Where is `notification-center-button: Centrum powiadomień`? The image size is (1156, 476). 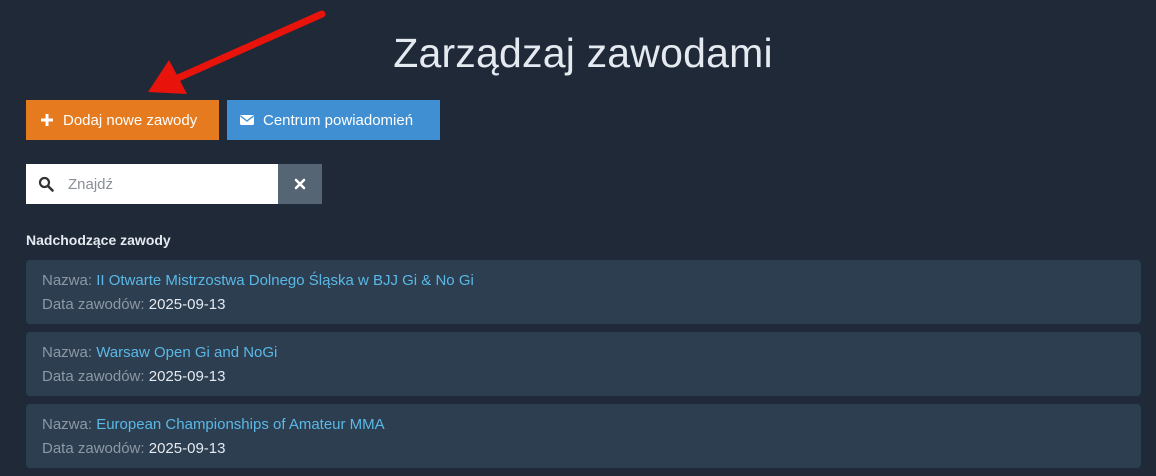 notification-center-button: Centrum powiadomień is located at coordinates (333, 120).